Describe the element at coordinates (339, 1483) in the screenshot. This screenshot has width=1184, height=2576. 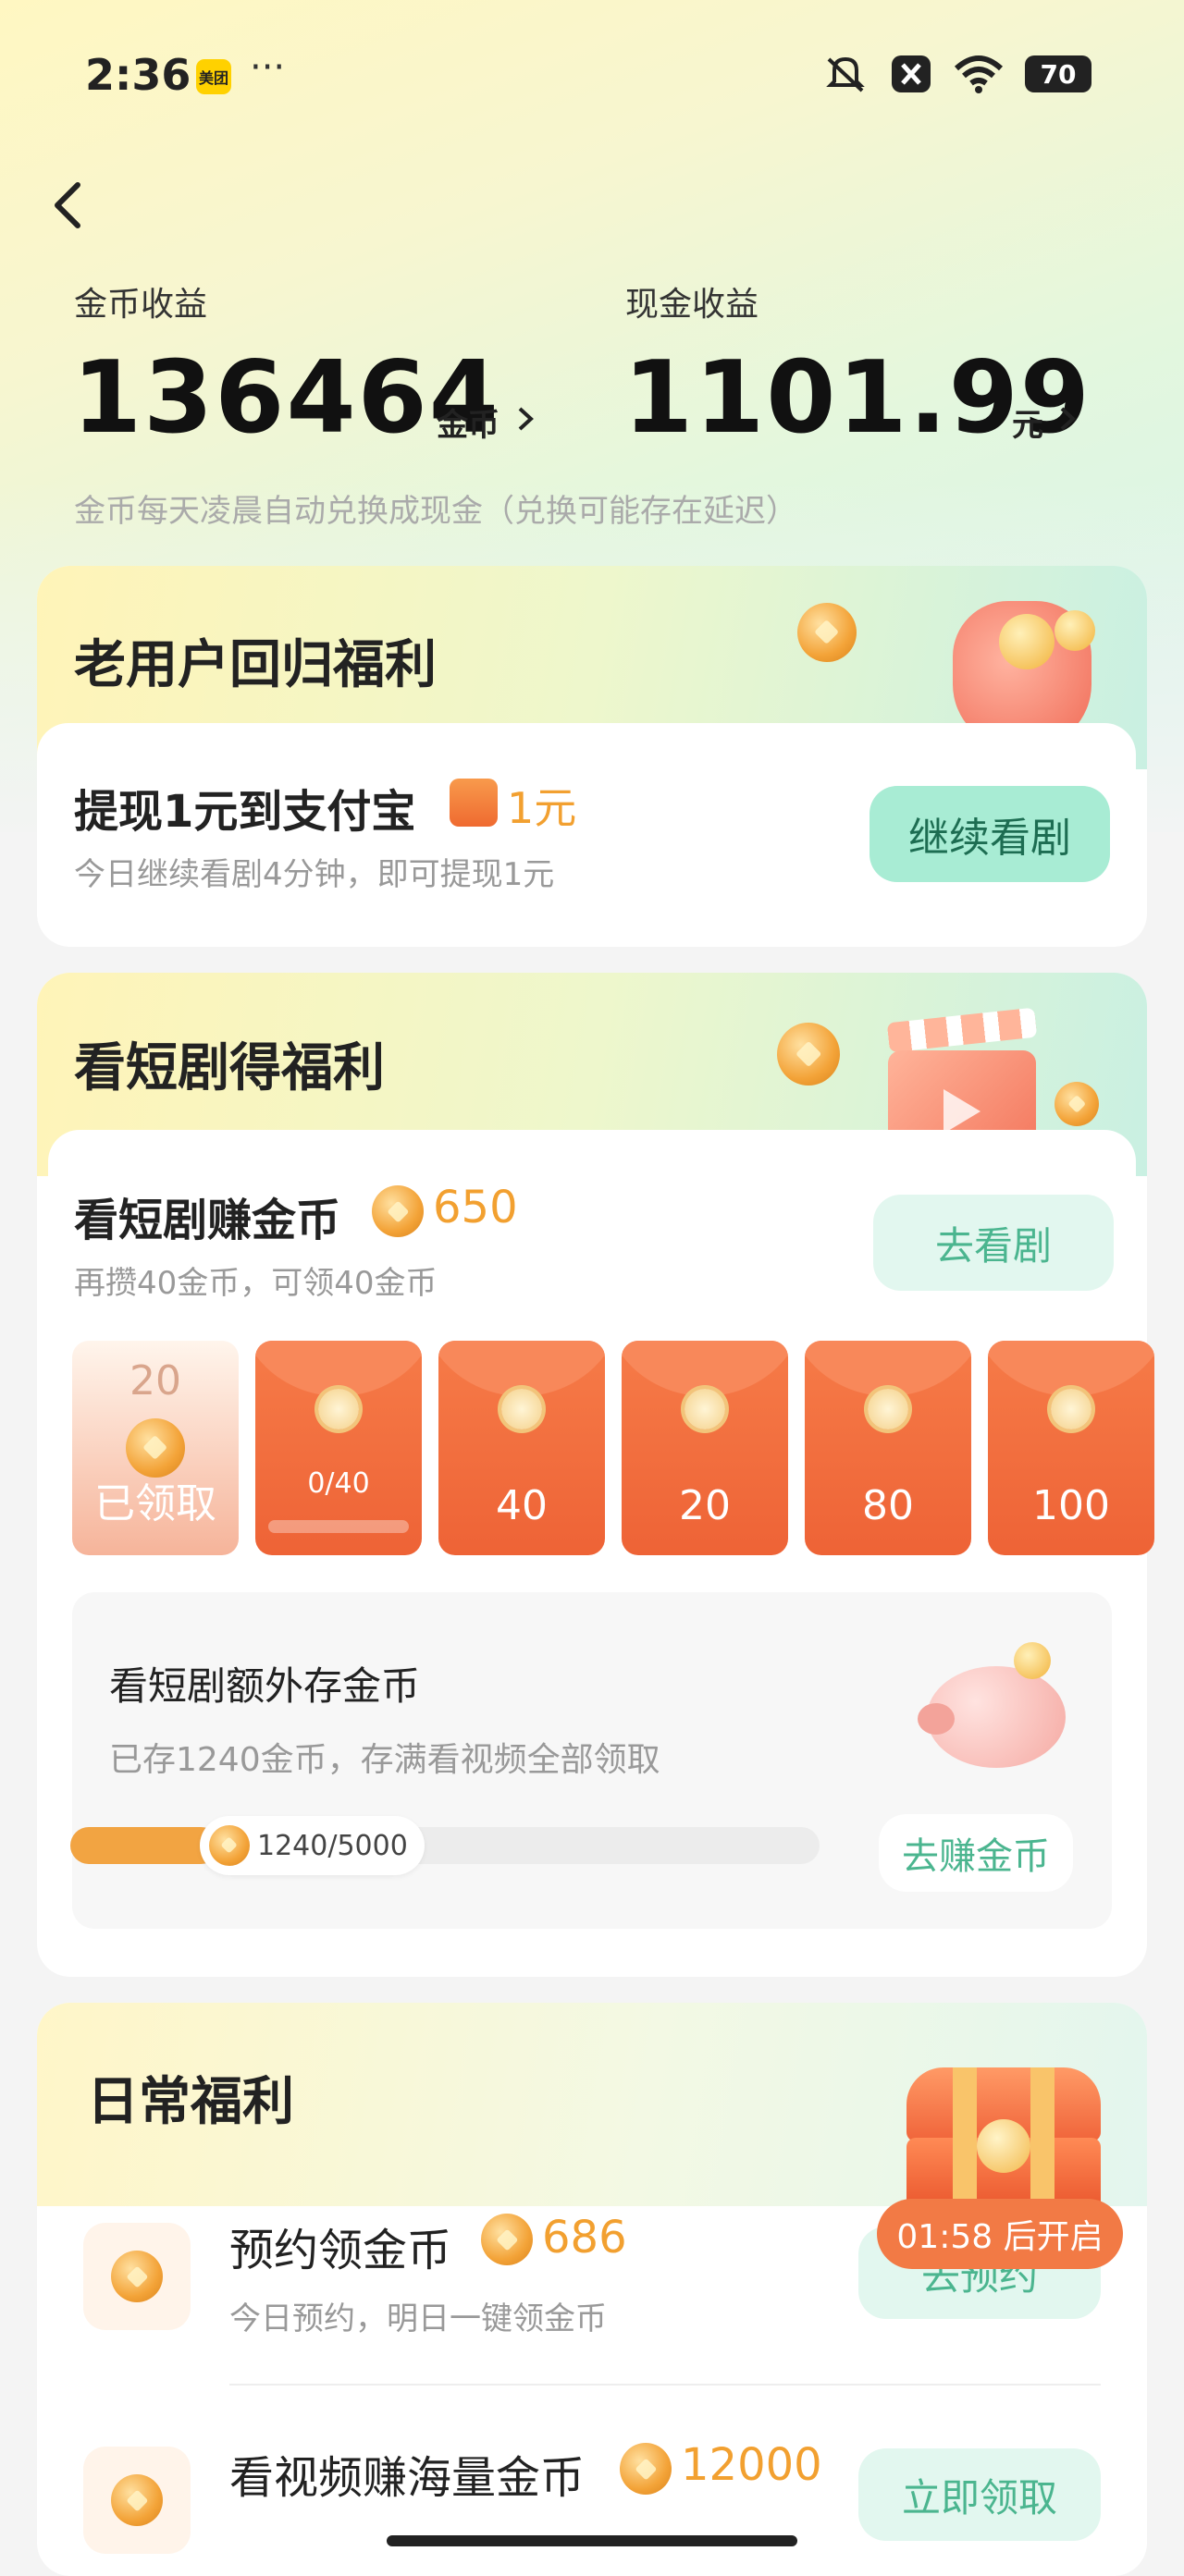
I see `envelope-label: 0/40` at that location.